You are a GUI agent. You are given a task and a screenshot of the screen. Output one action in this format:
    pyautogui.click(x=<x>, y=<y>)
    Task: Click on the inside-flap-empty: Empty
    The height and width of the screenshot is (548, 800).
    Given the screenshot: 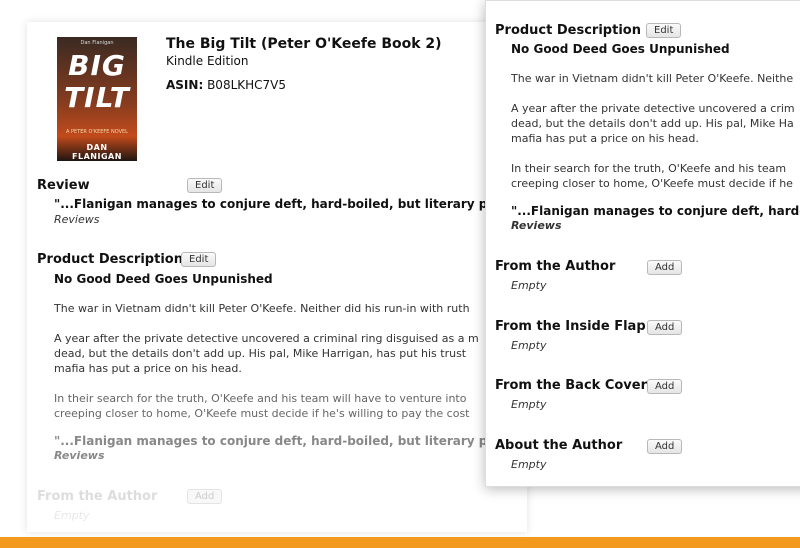 What is the action you would take?
    pyautogui.click(x=529, y=345)
    